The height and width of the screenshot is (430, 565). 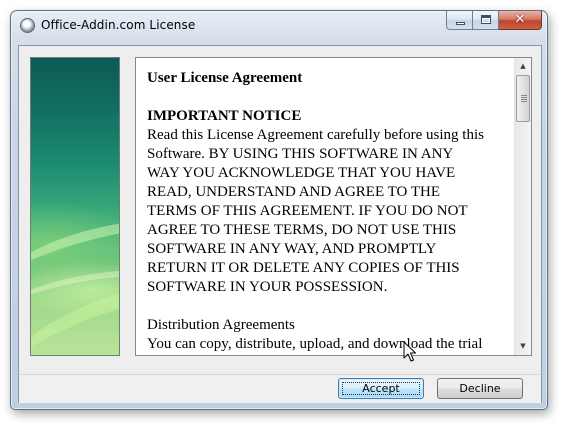 I want to click on scroll-up-icon: ▲, so click(x=523, y=66).